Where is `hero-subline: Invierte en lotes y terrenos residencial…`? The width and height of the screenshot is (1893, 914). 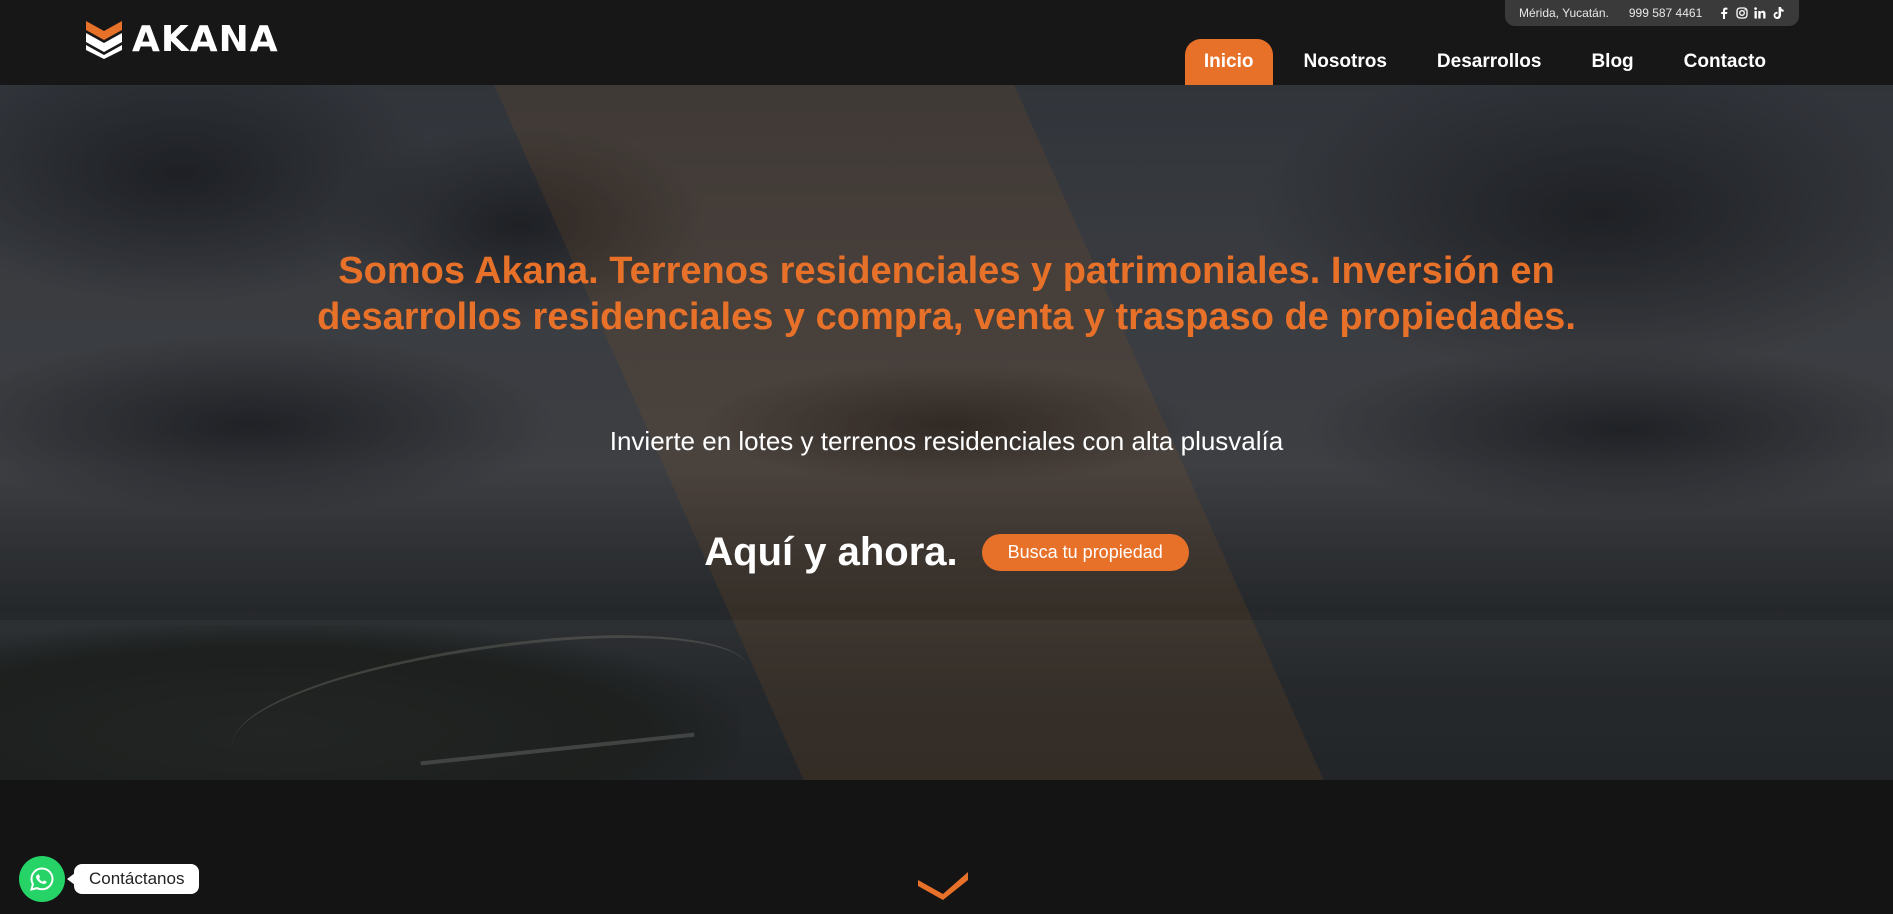 hero-subline: Invierte en lotes y terrenos residencial… is located at coordinates (946, 441).